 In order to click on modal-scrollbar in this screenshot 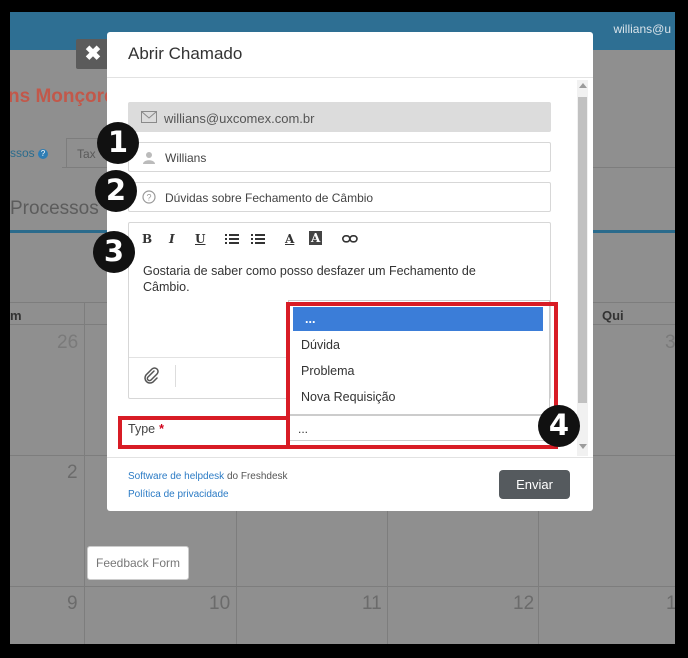, I will do `click(582, 268)`.